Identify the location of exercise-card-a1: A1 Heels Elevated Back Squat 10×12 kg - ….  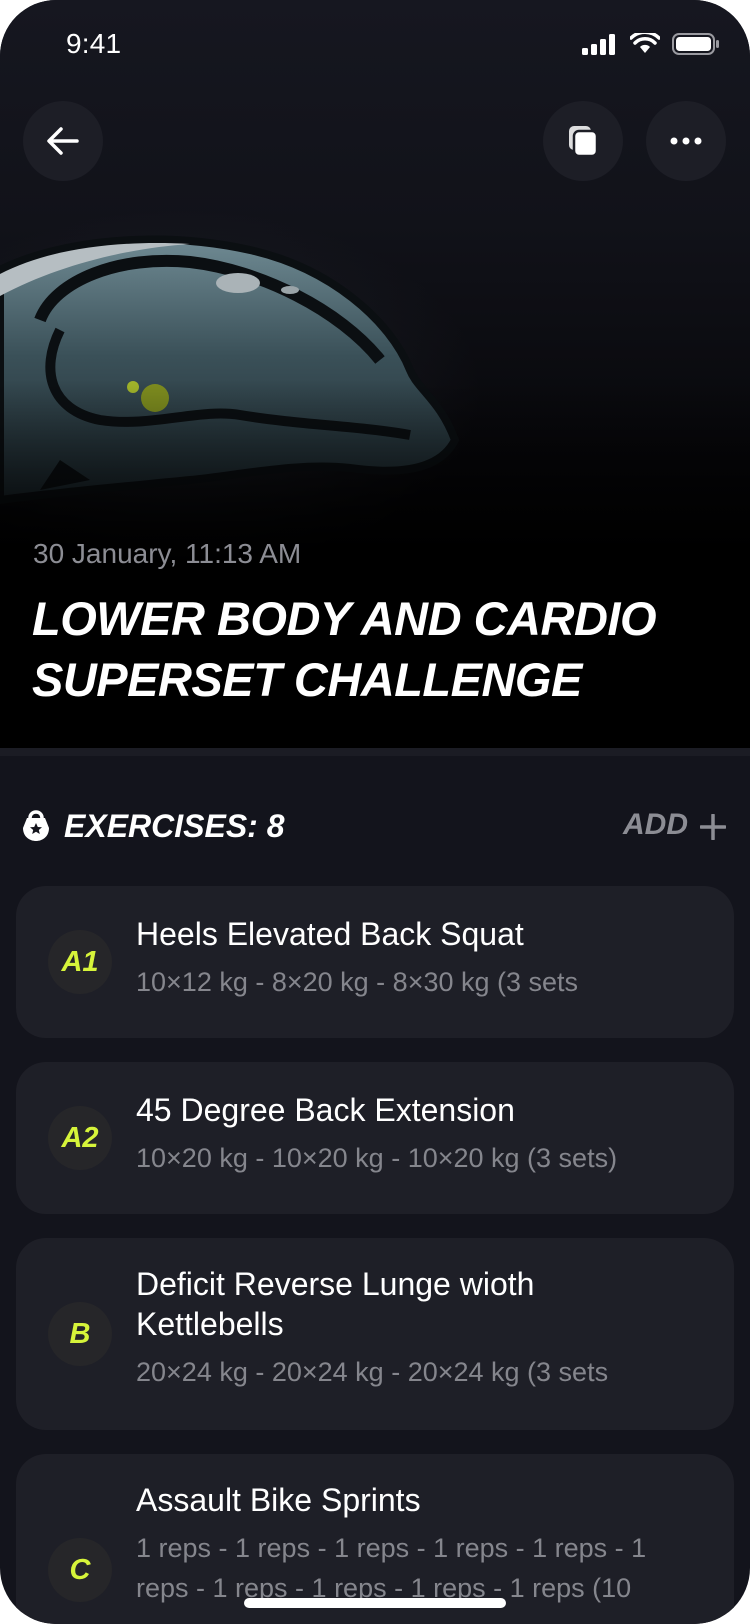
(375, 962).